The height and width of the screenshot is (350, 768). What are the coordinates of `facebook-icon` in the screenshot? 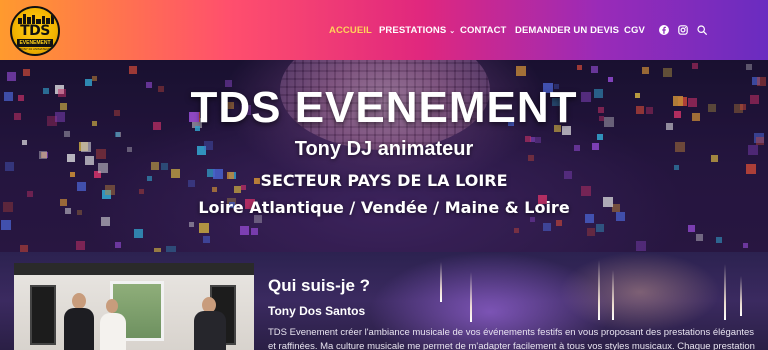 It's located at (664, 30).